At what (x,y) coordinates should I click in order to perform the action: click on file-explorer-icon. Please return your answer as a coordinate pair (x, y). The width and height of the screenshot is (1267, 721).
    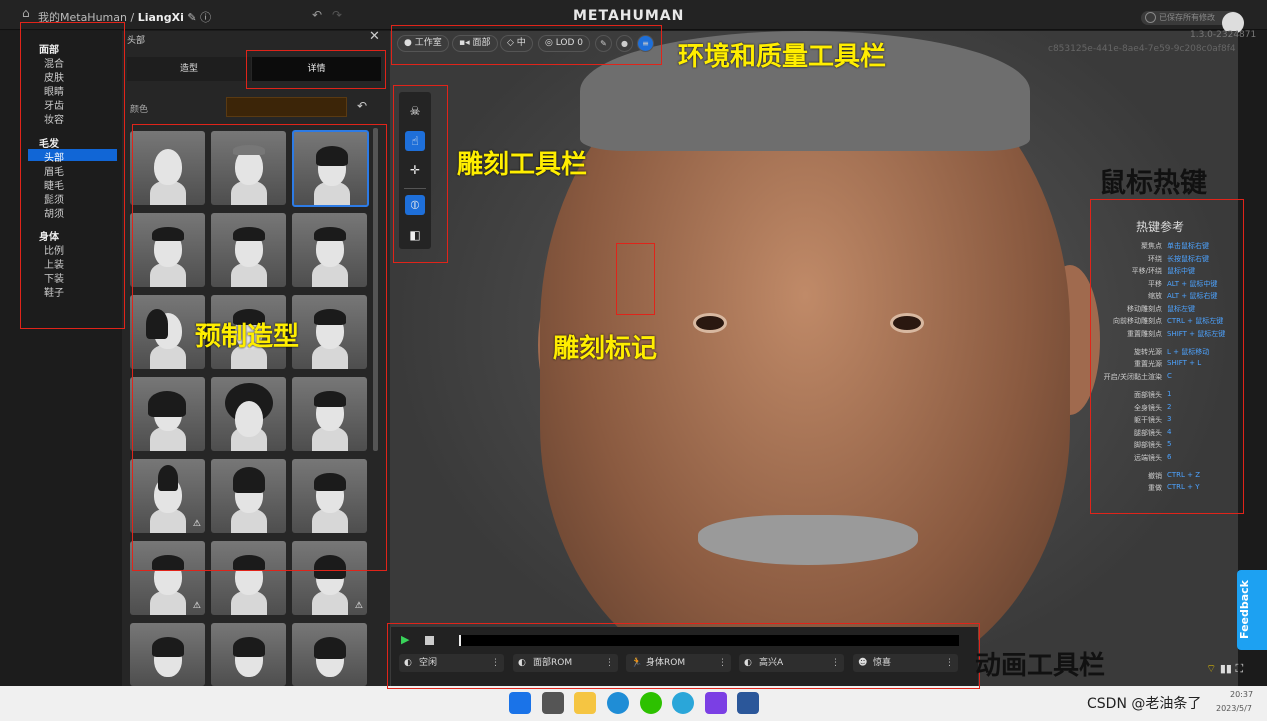
    Looking at the image, I should click on (585, 703).